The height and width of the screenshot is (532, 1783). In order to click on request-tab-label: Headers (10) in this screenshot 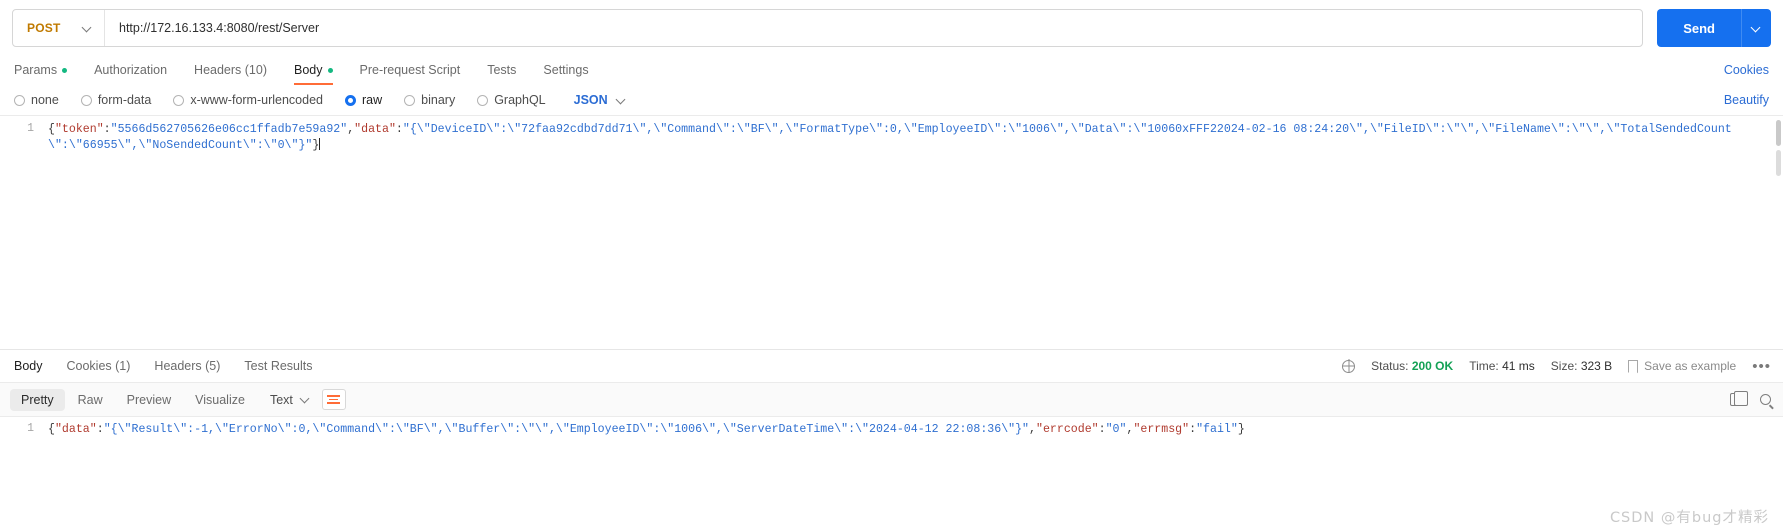, I will do `click(230, 70)`.